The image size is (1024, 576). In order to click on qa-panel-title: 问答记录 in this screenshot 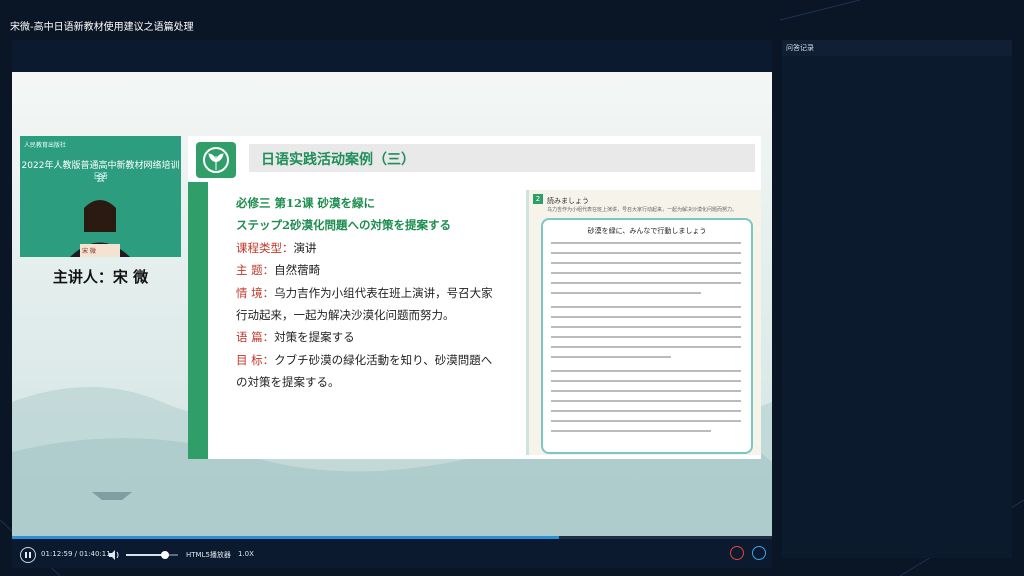, I will do `click(897, 48)`.